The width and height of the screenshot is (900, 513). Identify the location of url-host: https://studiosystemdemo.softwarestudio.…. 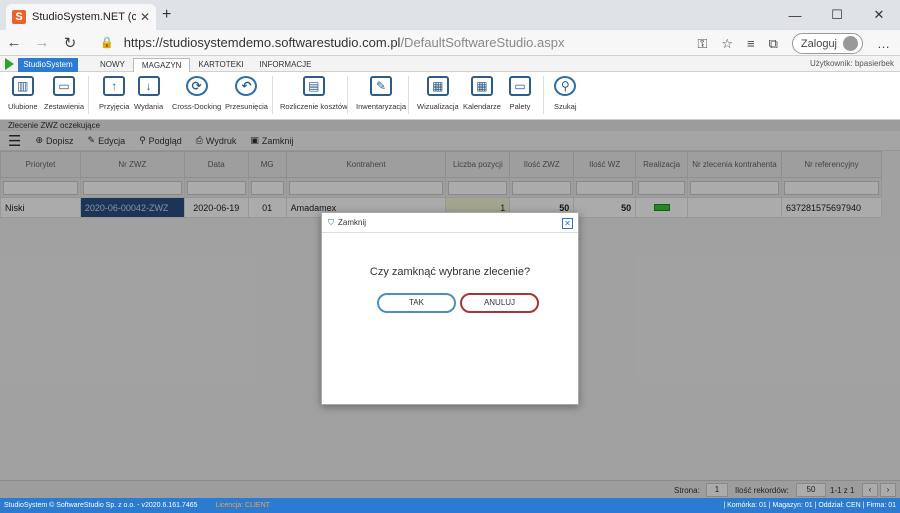
(262, 42).